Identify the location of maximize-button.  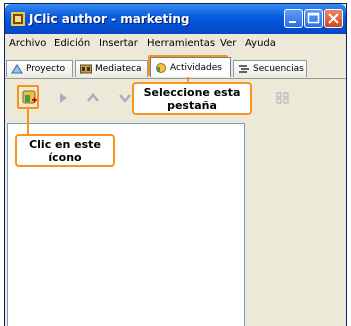
(313, 18).